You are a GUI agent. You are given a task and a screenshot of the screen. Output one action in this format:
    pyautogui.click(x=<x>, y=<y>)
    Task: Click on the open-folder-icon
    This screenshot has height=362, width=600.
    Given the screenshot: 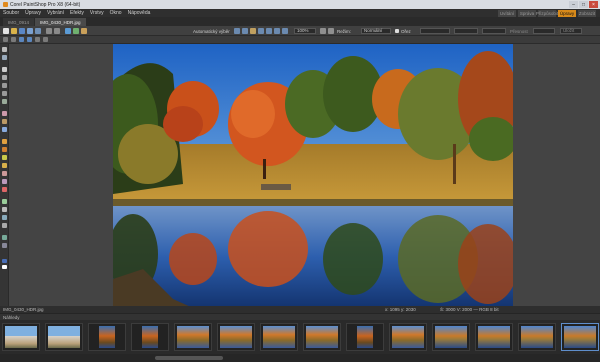 What is the action you would take?
    pyautogui.click(x=14, y=31)
    